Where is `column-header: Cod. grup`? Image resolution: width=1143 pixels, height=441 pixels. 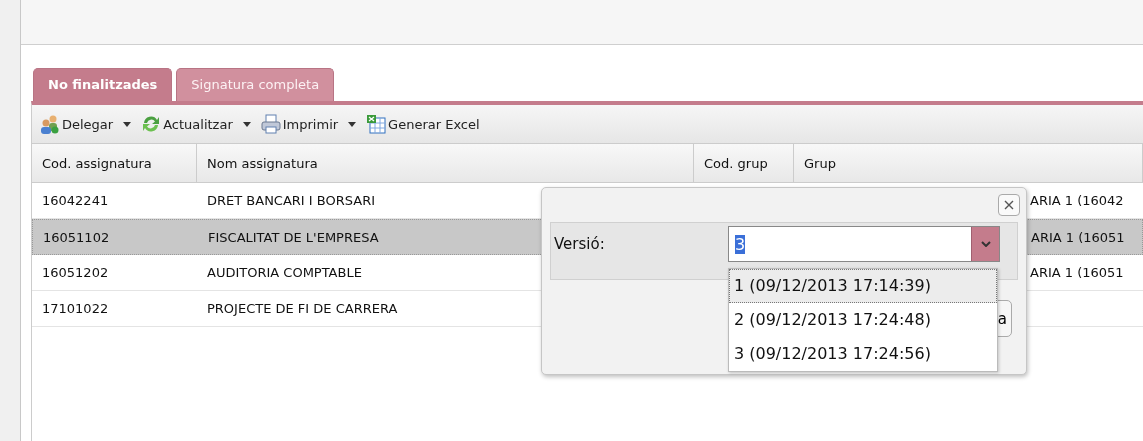
column-header: Cod. grup is located at coordinates (744, 163).